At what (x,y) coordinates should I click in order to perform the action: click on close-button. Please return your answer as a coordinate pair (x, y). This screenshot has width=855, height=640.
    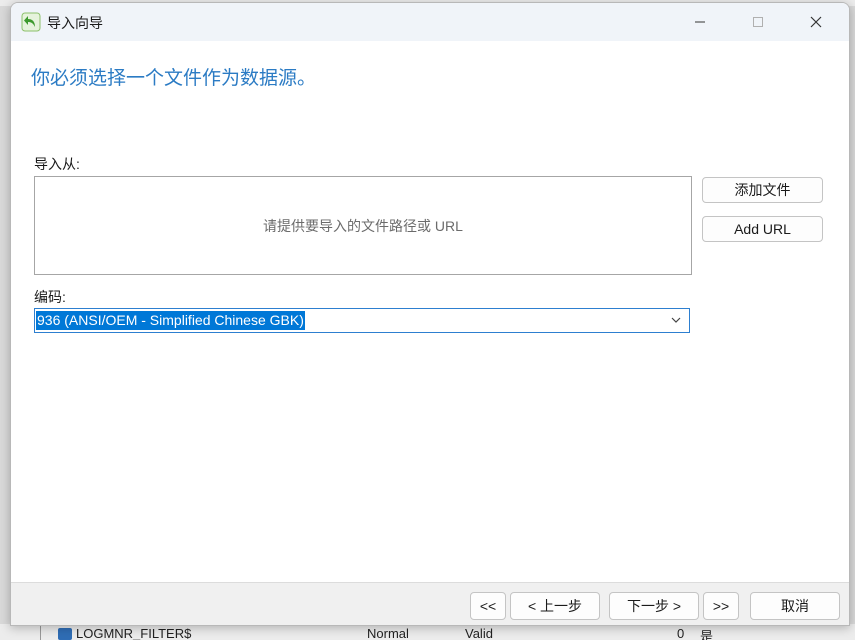
    Looking at the image, I should click on (816, 22).